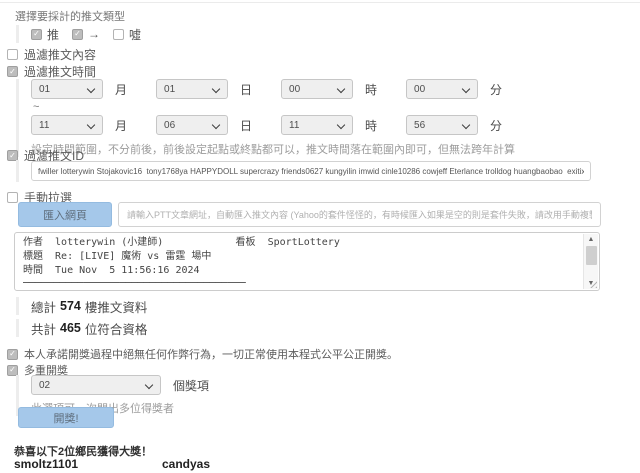  Describe the element at coordinates (81, 306) in the screenshot. I see `total-comments-row: 總計 574 樓推文資料` at that location.